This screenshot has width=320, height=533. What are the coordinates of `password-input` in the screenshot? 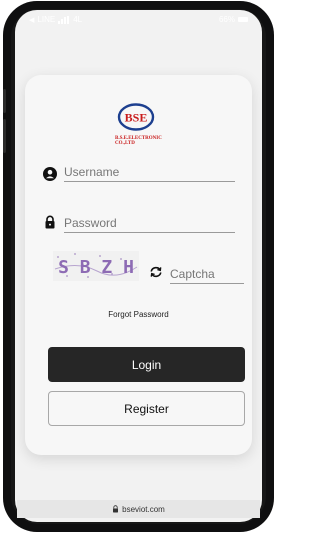 It's located at (149, 223).